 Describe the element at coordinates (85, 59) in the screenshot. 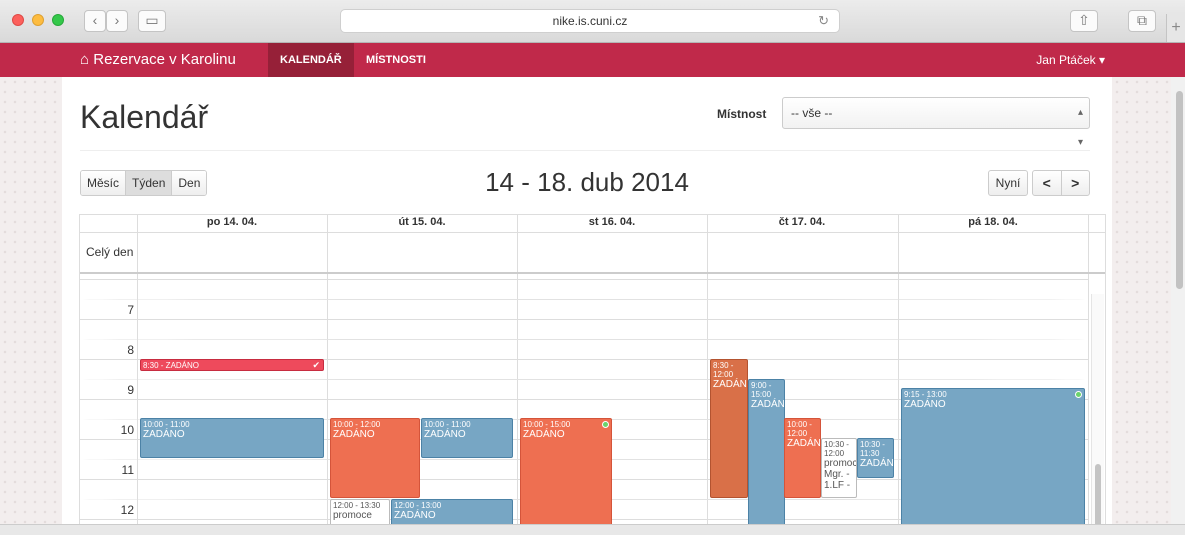

I see `home-icon: ⌂` at that location.